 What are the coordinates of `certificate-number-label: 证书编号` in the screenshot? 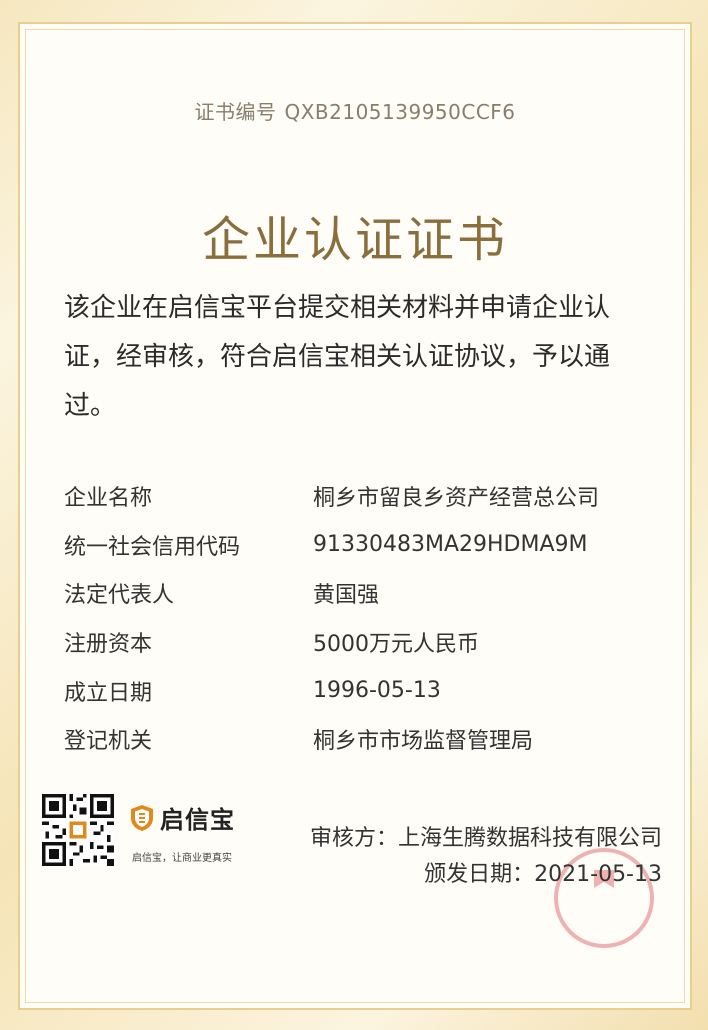 It's located at (235, 112).